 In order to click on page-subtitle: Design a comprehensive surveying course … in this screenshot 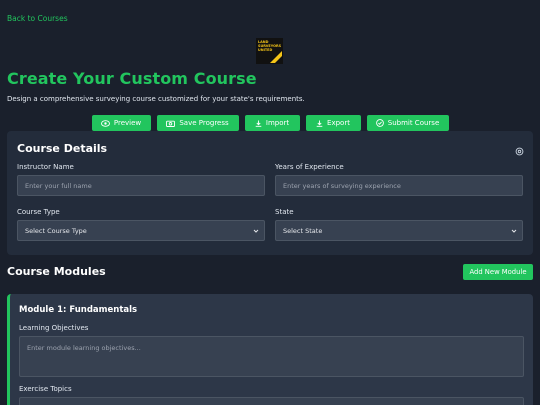, I will do `click(156, 99)`.